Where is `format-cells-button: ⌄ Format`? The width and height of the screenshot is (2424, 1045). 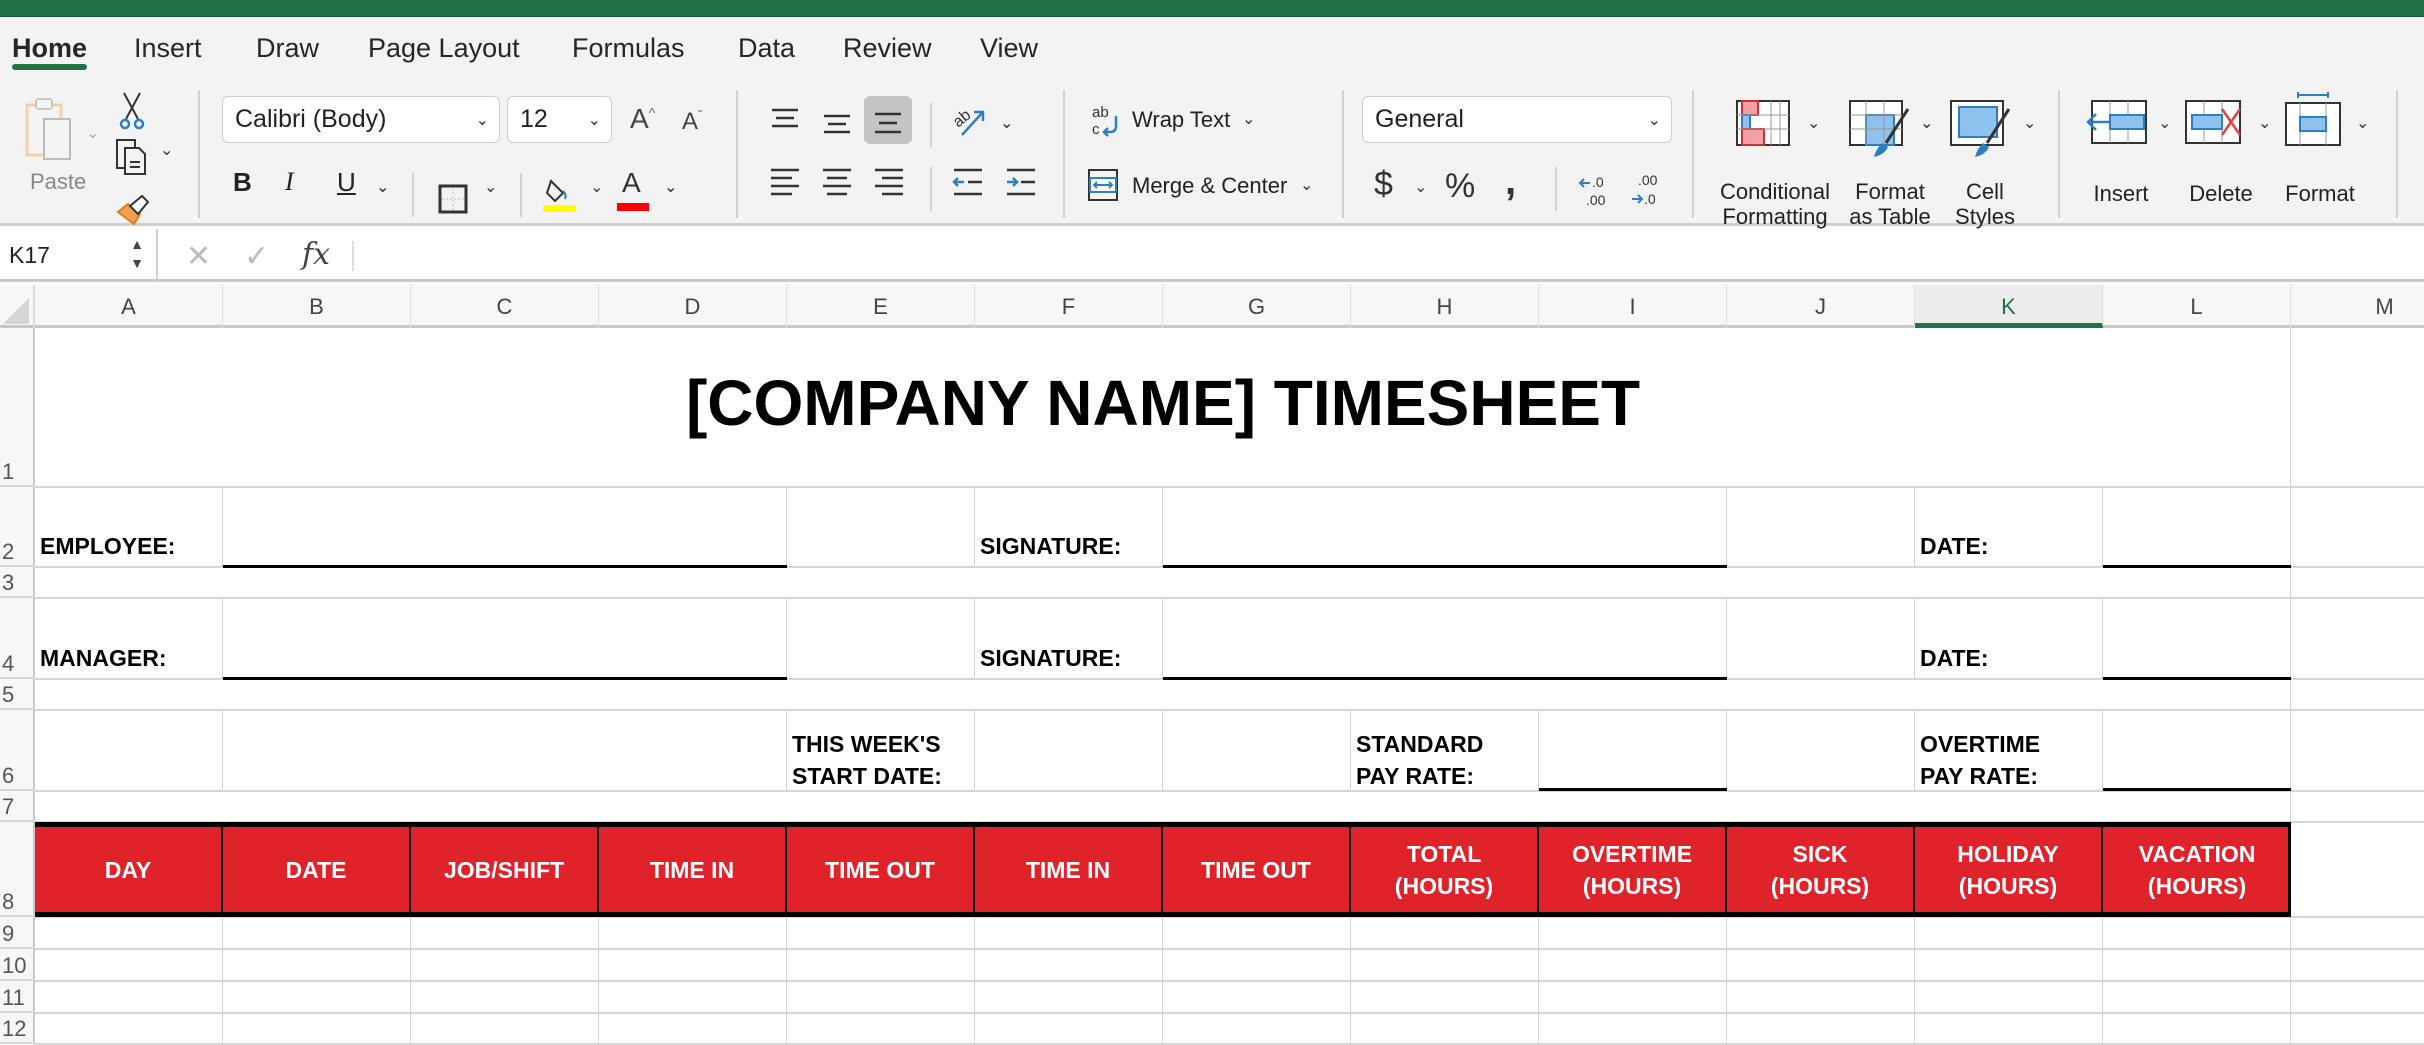 format-cells-button: ⌄ Format is located at coordinates (2330, 149).